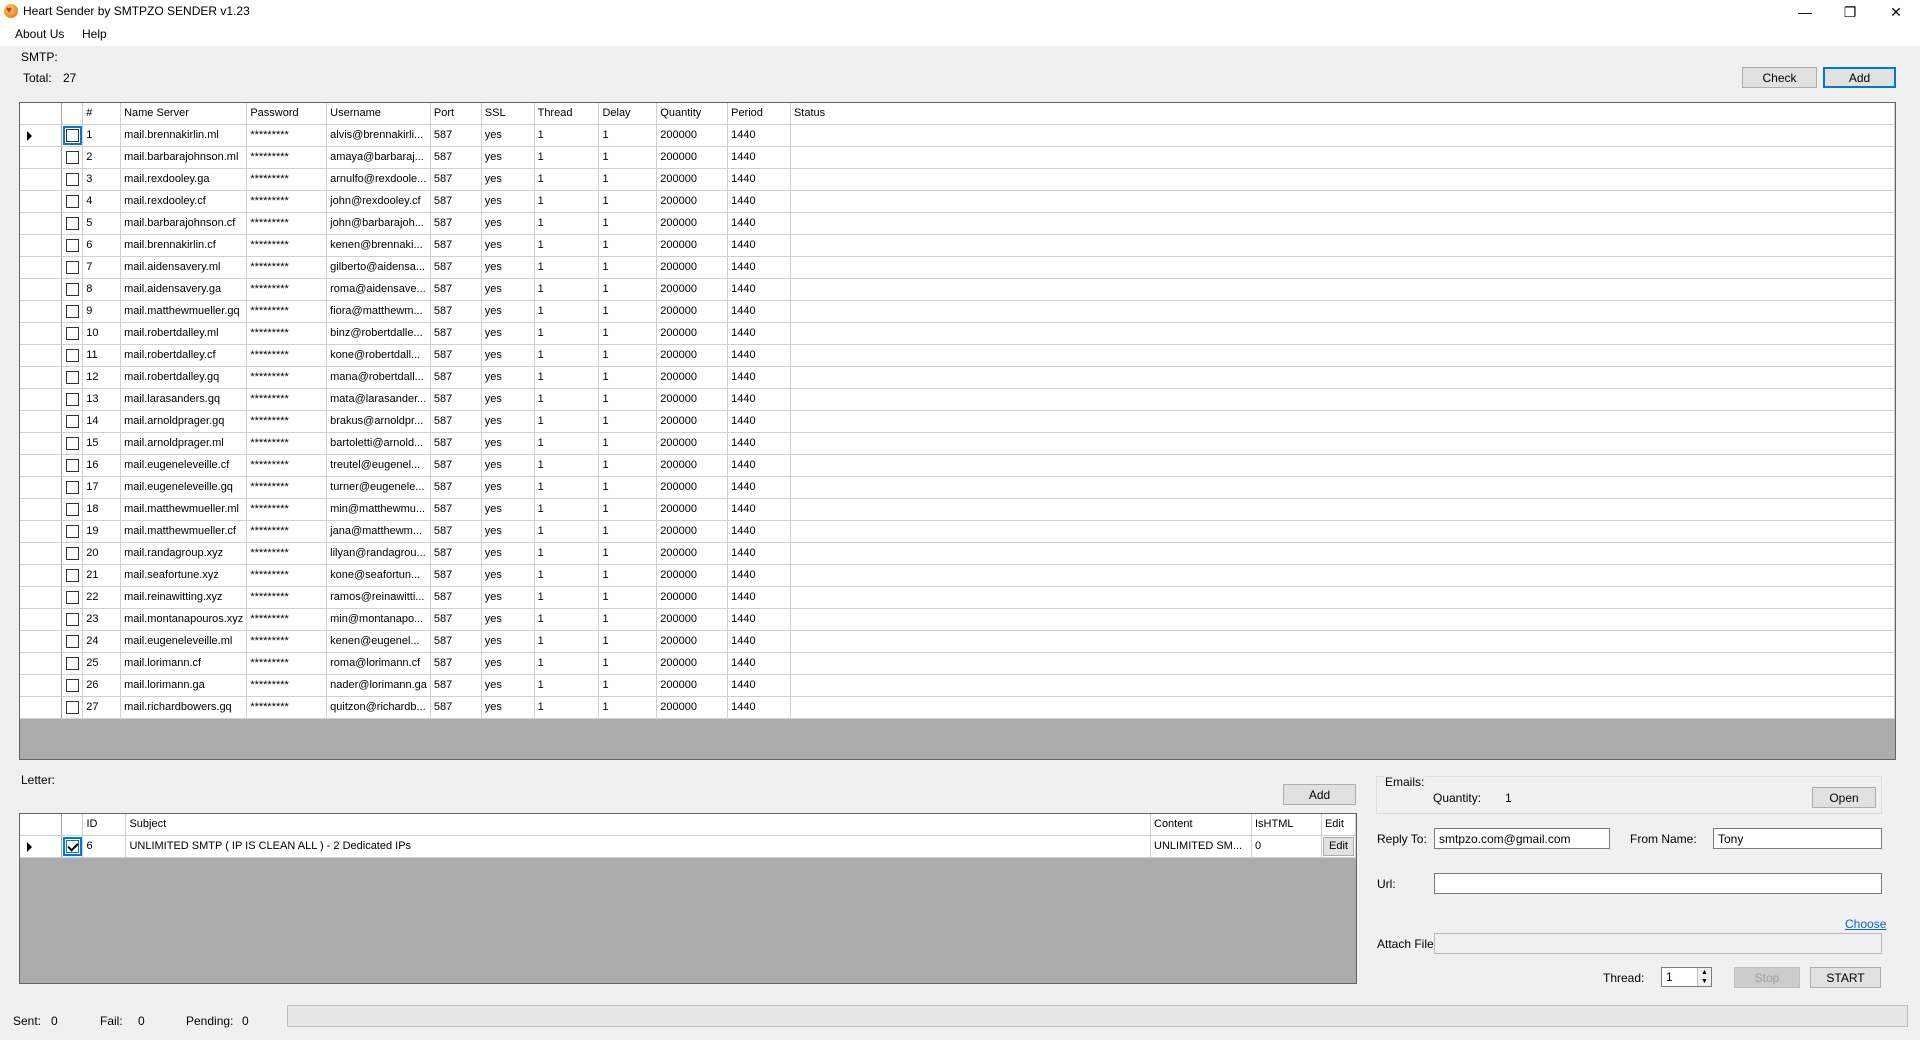  I want to click on close-button: ✕, so click(1896, 12).